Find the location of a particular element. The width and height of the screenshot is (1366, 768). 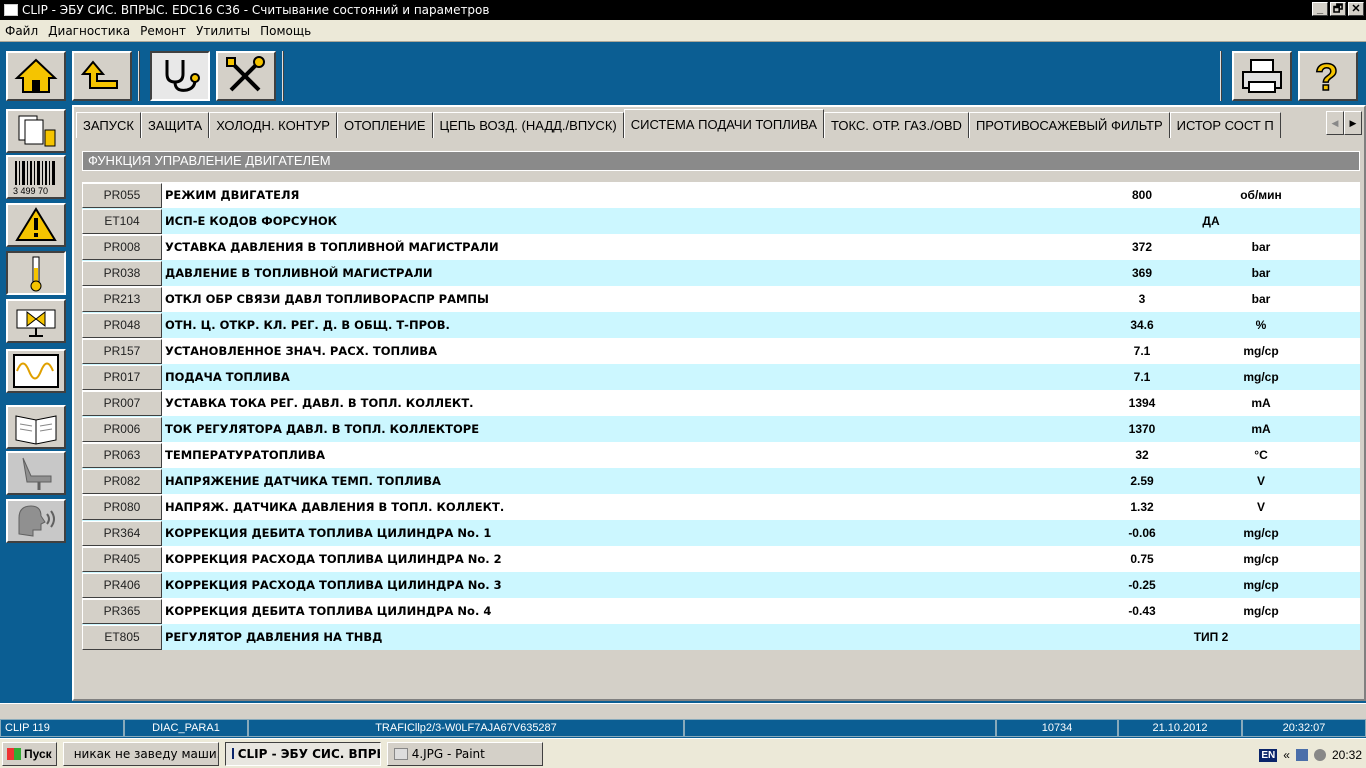

manual-button is located at coordinates (36, 427).